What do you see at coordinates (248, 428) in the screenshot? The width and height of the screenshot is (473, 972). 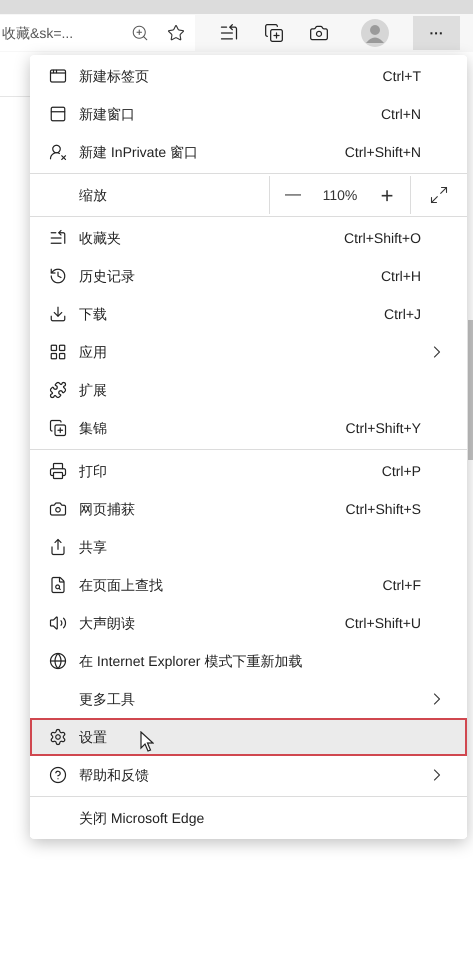 I see `menu-item: 集锦 Ctrl+Shift+Y` at bounding box center [248, 428].